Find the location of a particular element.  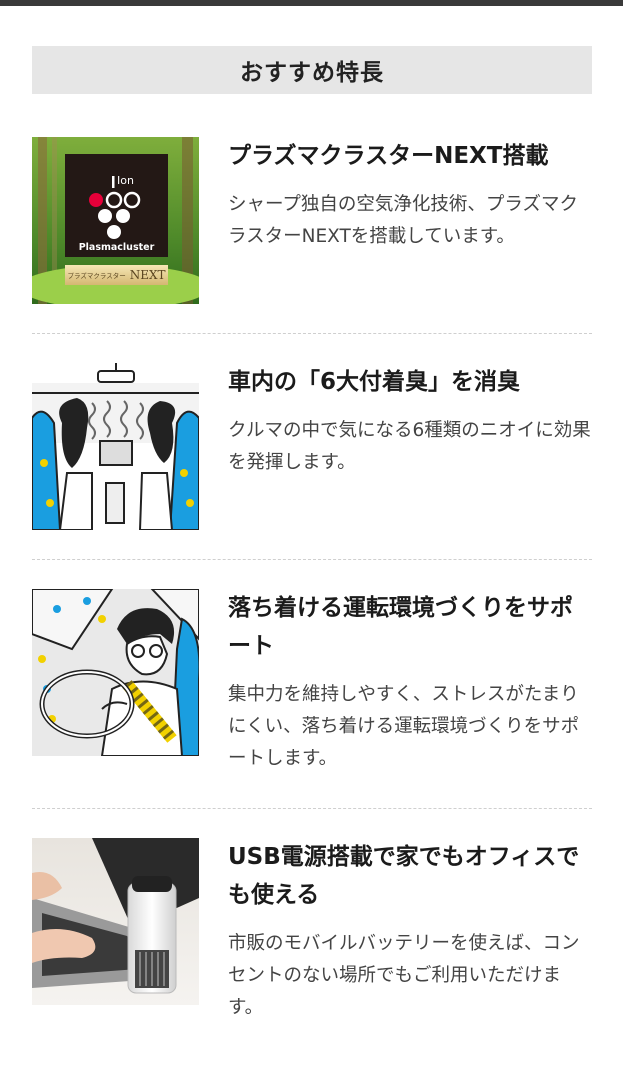

feature-title: プラズマクラスターNEXT搭載 is located at coordinates (388, 156).